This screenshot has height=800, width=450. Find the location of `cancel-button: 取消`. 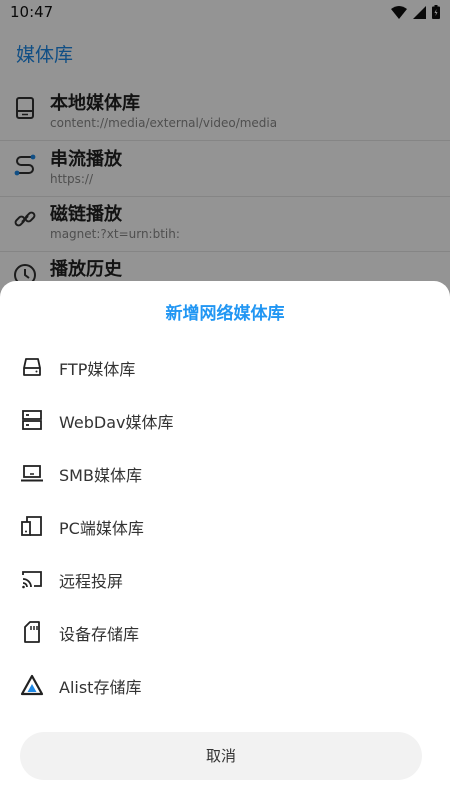

cancel-button: 取消 is located at coordinates (221, 756).